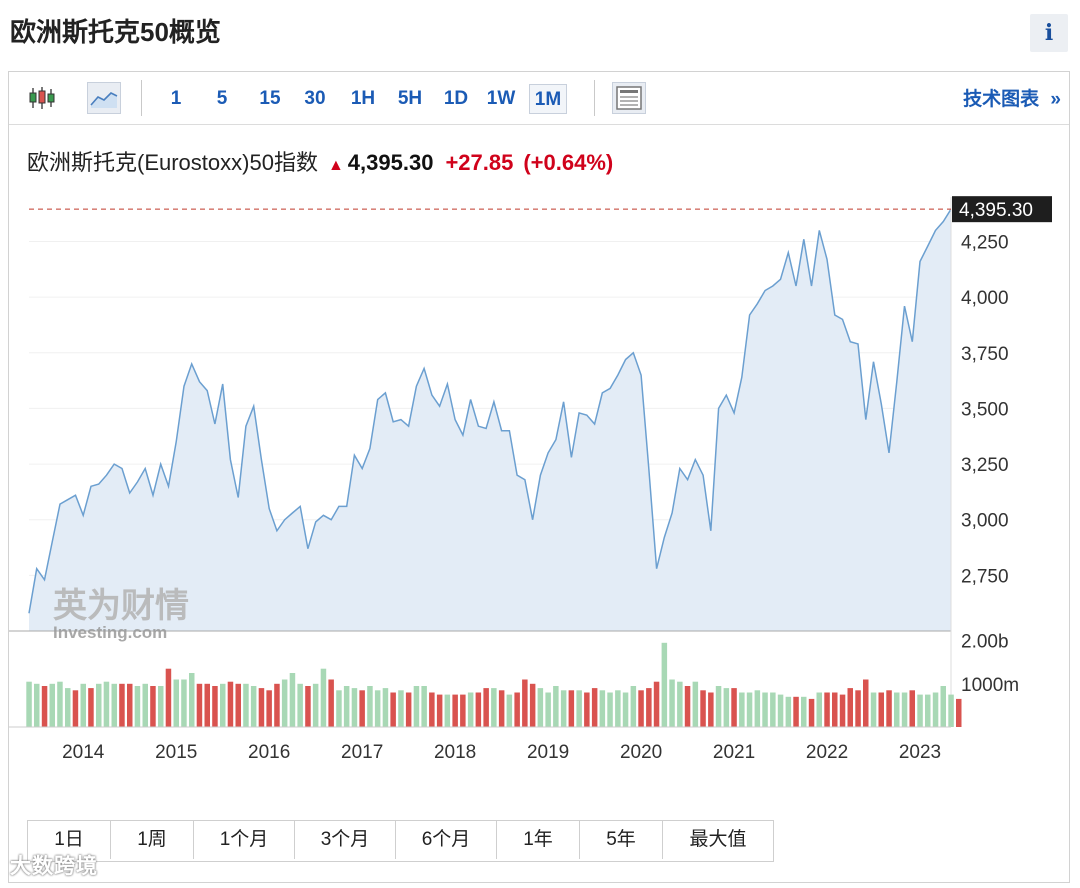 This screenshot has width=1080, height=888. What do you see at coordinates (985, 642) in the screenshot?
I see `volume-tick-label: 2.00b` at bounding box center [985, 642].